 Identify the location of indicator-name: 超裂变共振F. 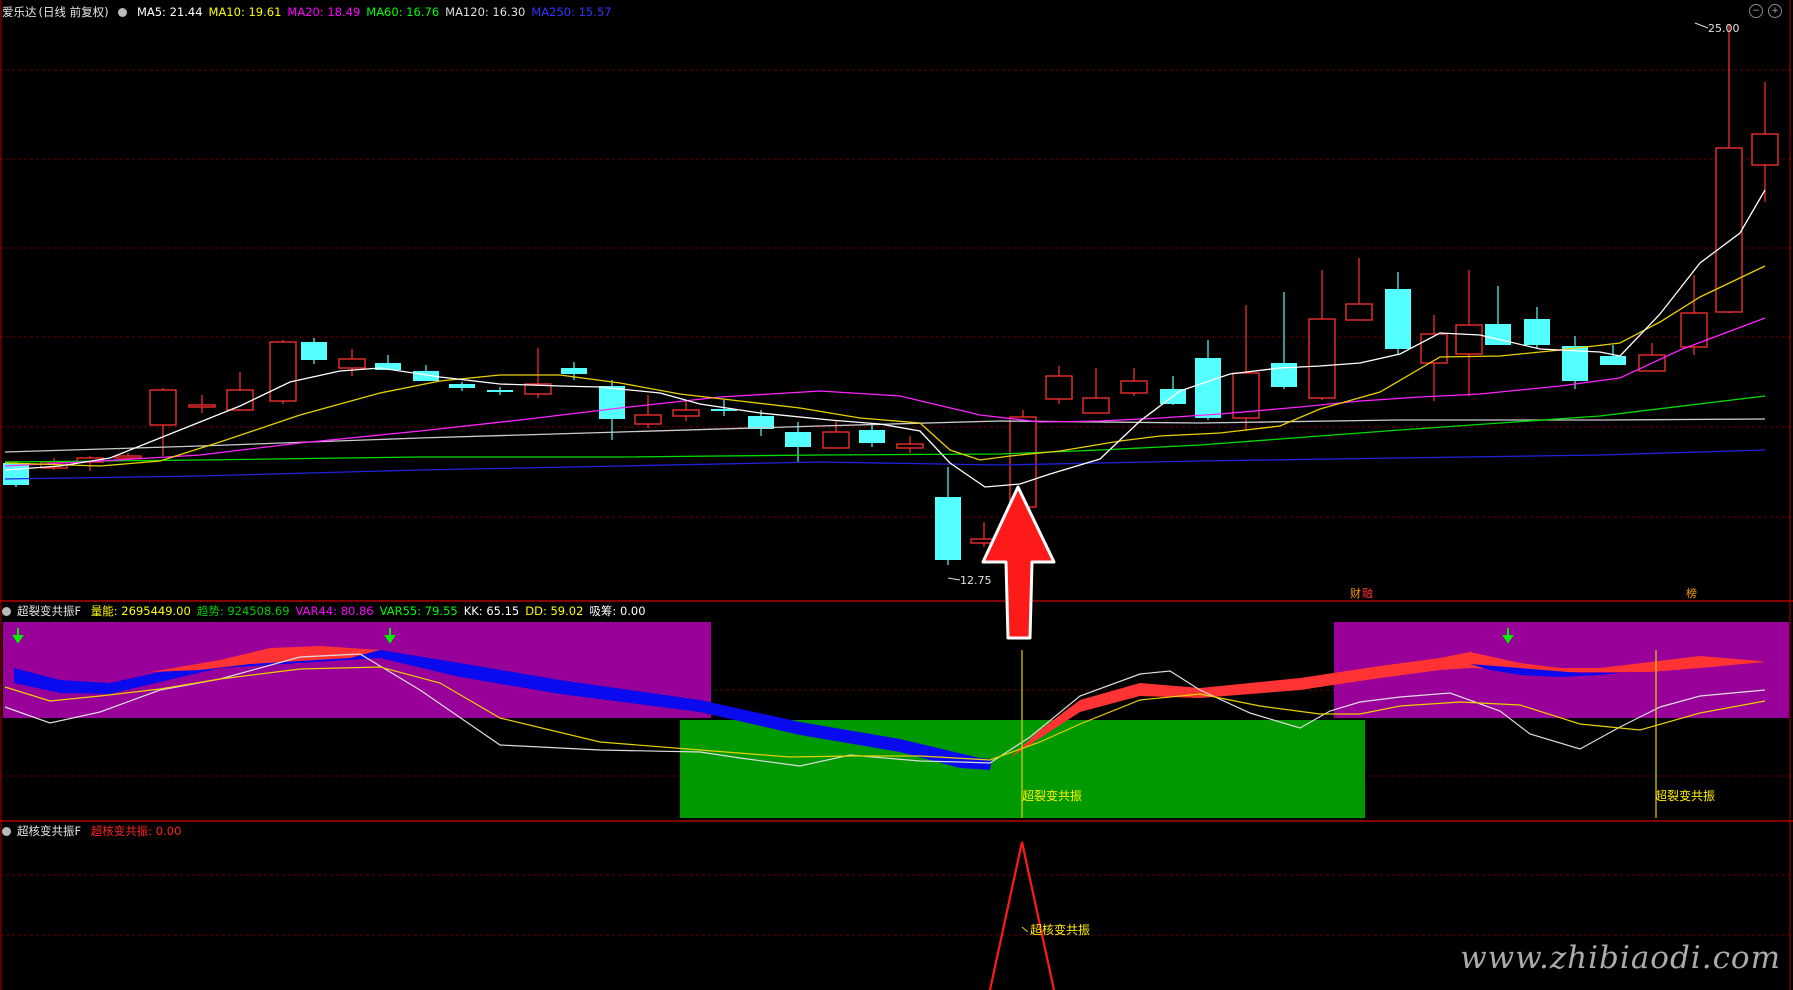
(49, 611).